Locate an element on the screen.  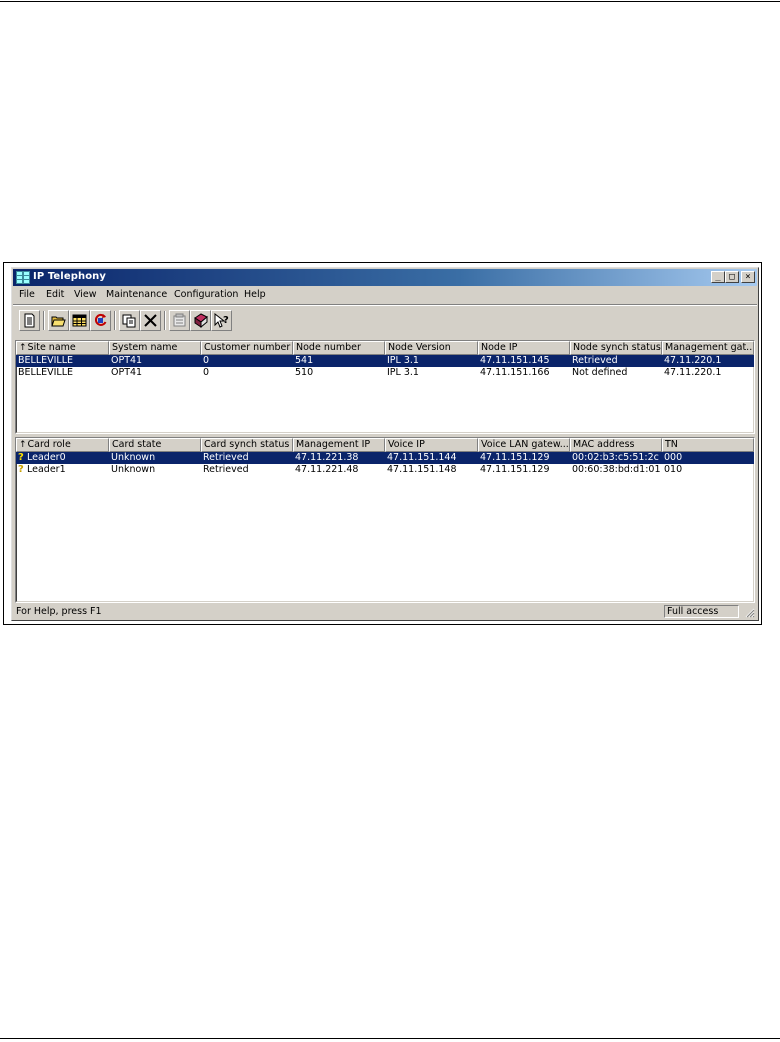
cell-tn: 010 is located at coordinates (673, 469).